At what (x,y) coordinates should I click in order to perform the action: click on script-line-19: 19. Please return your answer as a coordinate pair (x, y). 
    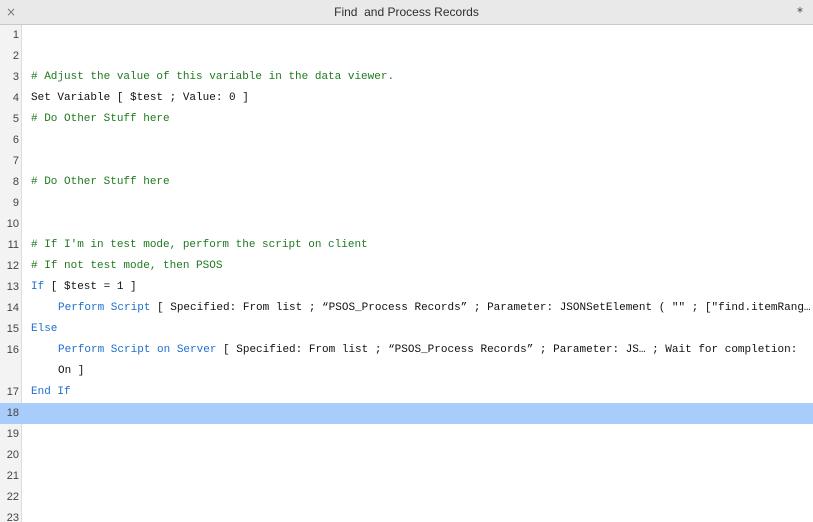
    Looking at the image, I should click on (406, 434).